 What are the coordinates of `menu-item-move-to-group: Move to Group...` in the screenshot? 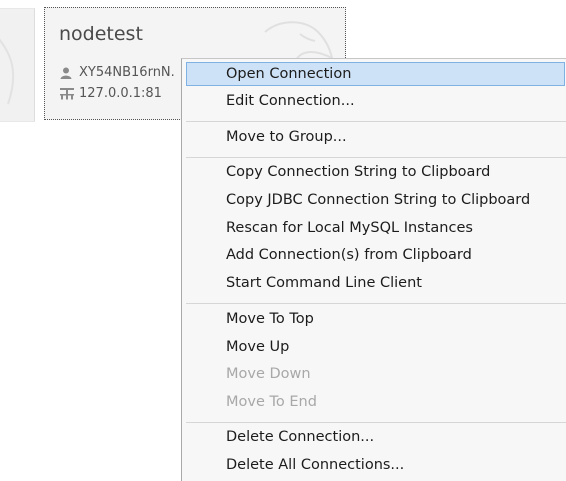 It's located at (376, 137).